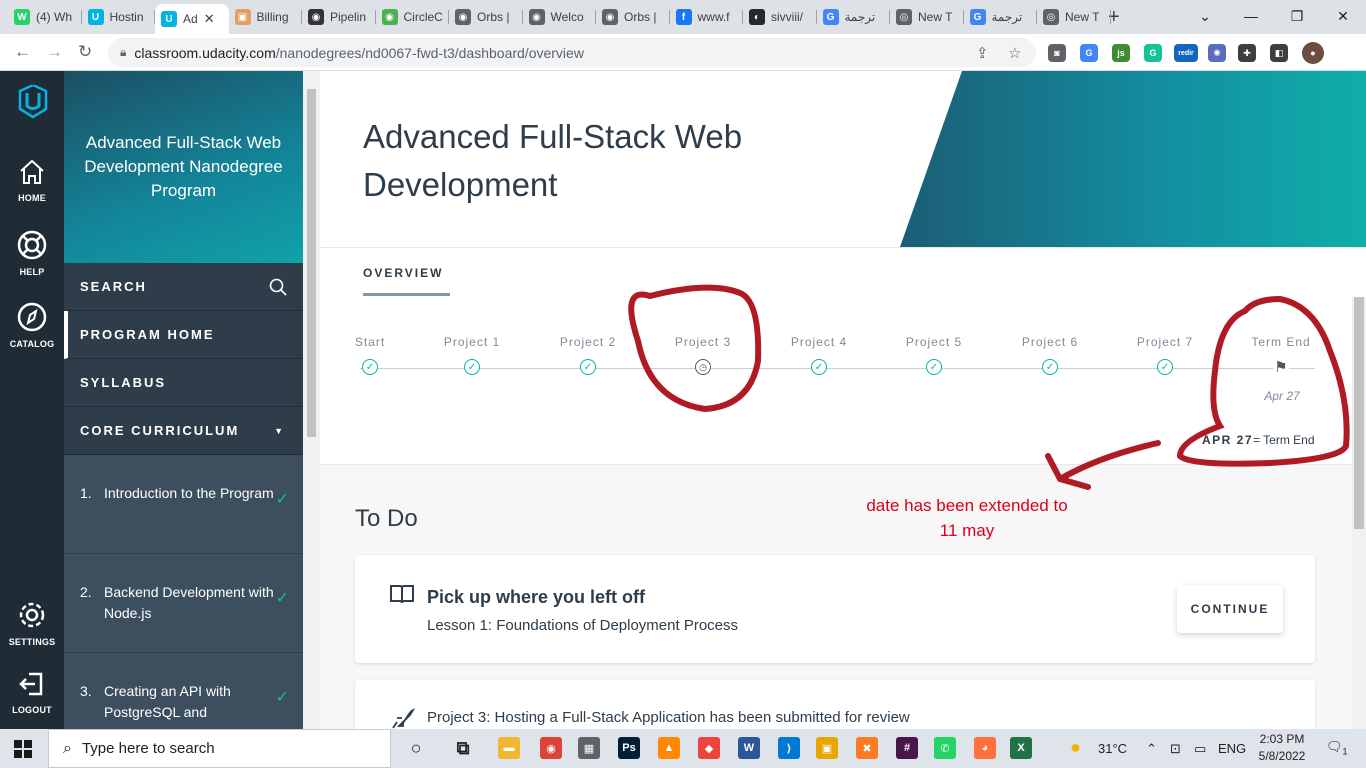  I want to click on taskbar-clock: 2:03 PM 5/8/2022, so click(1282, 748).